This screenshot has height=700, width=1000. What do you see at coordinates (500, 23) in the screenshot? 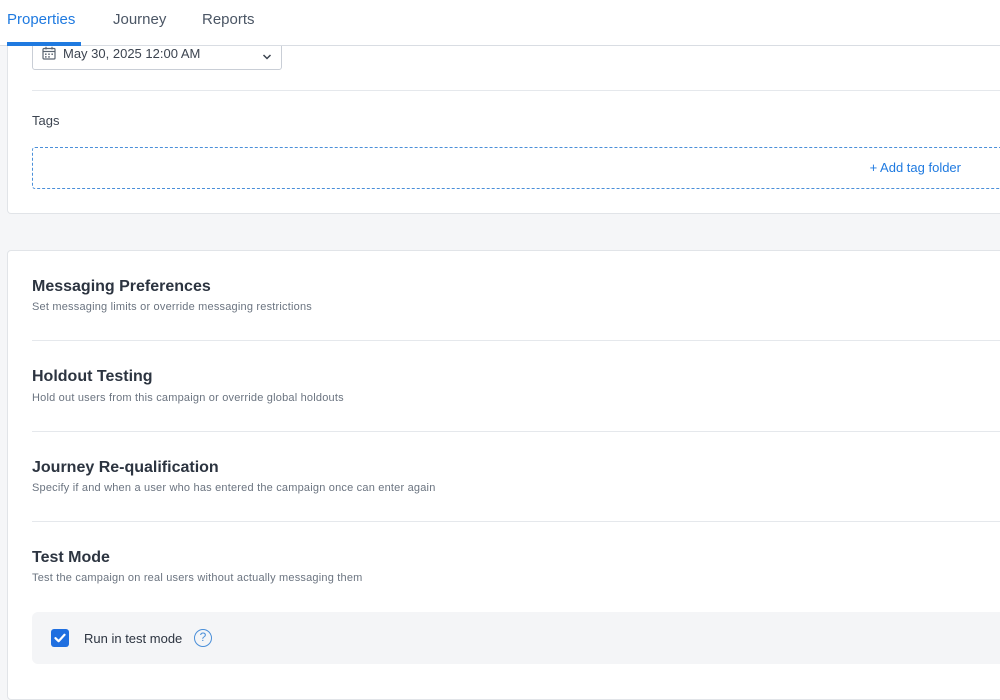
I see `tab-bar: Properties Journey Reports` at bounding box center [500, 23].